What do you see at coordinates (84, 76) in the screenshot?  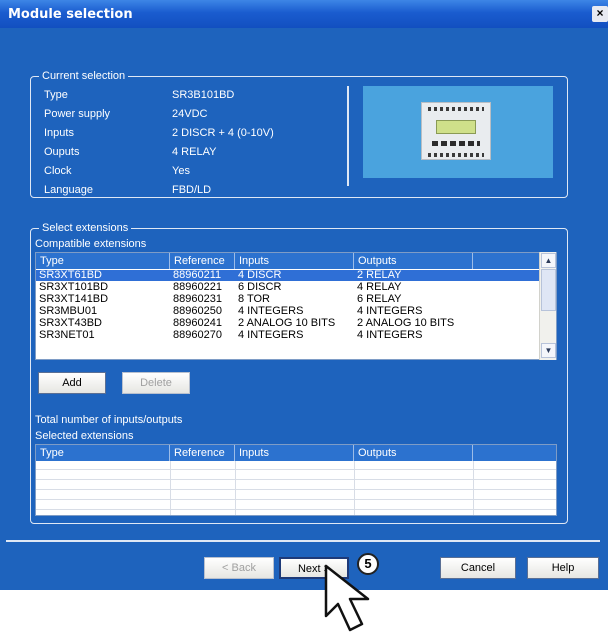 I see `current-selection-title: Current selection` at bounding box center [84, 76].